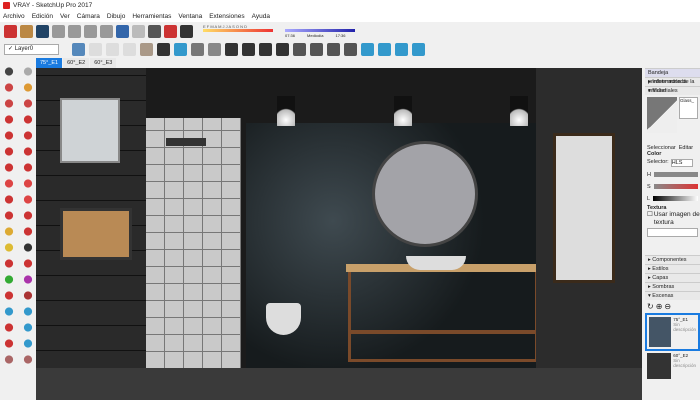 The image size is (700, 400). Describe the element at coordinates (190, 16) in the screenshot. I see `menu-6: Ventana` at that location.